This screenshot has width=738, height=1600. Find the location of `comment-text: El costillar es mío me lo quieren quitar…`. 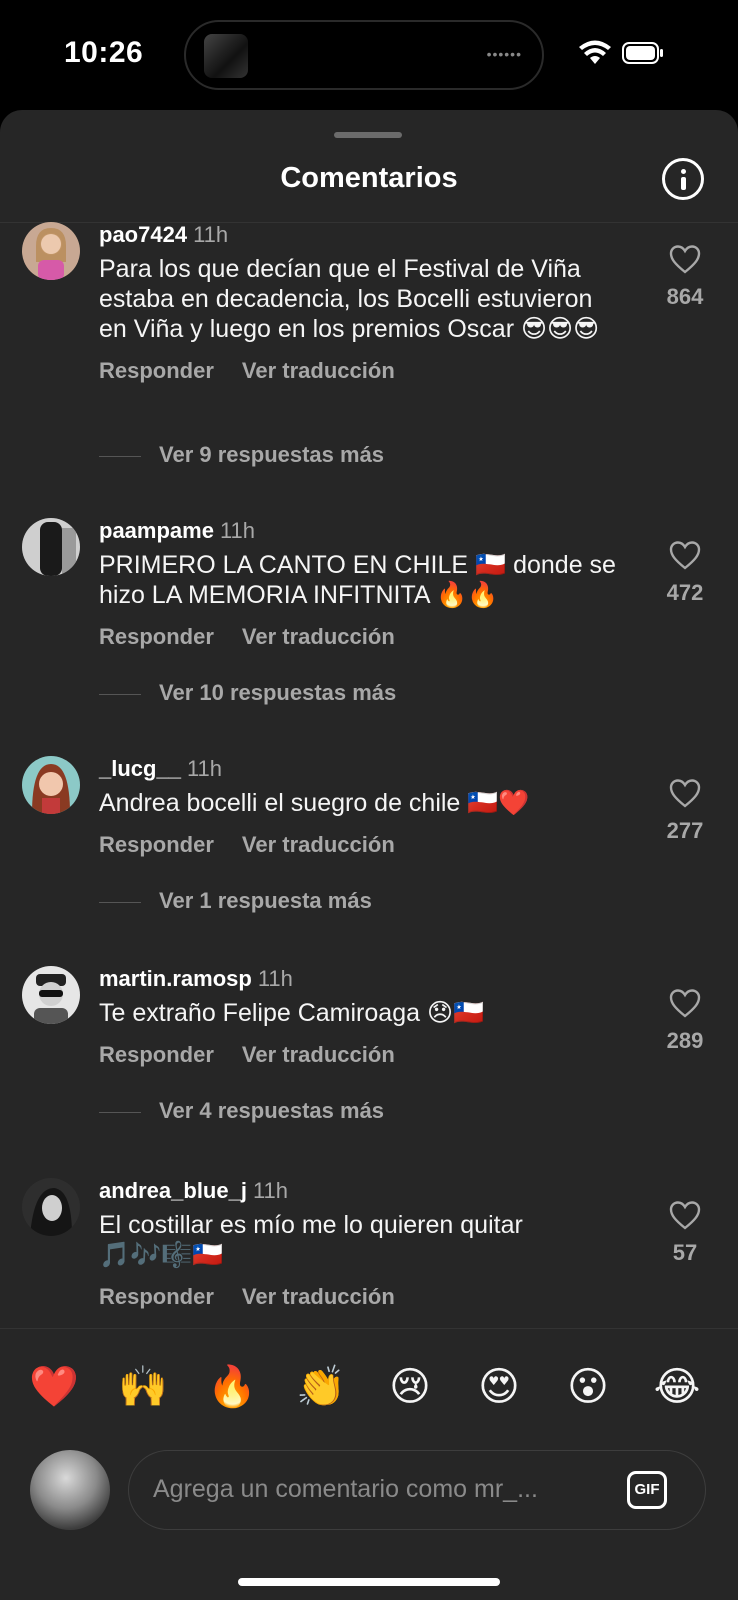

comment-text: El costillar es mío me lo quieren quitar… is located at coordinates (311, 1240).